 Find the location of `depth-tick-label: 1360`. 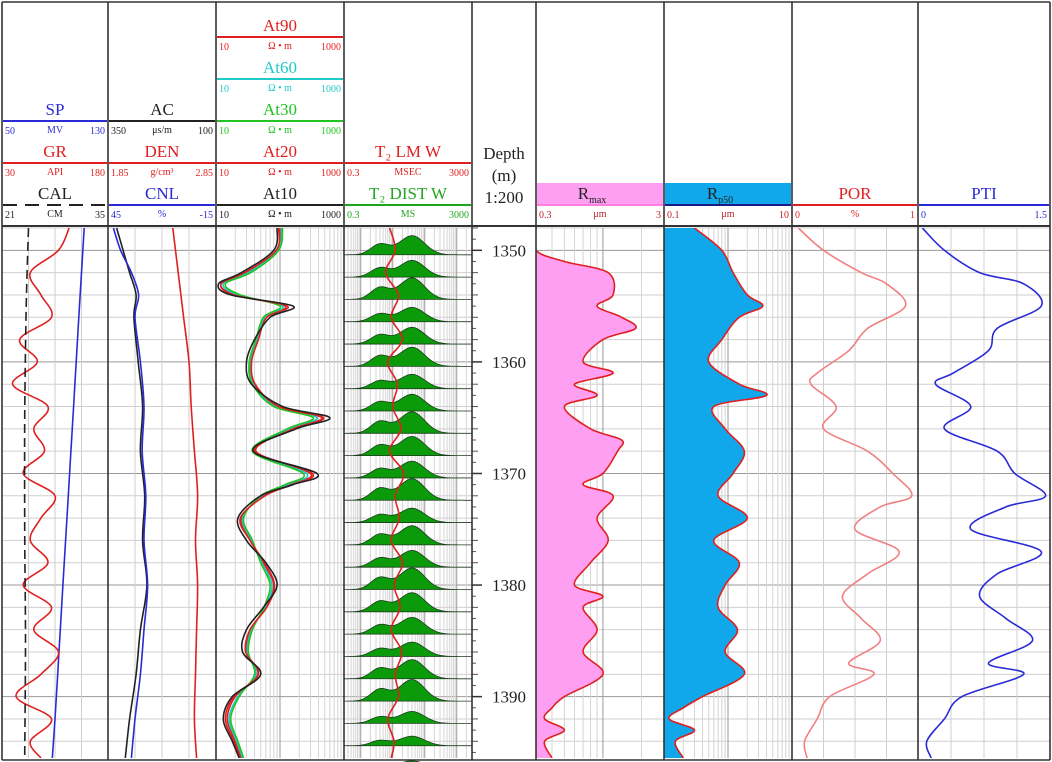

depth-tick-label: 1360 is located at coordinates (509, 362).